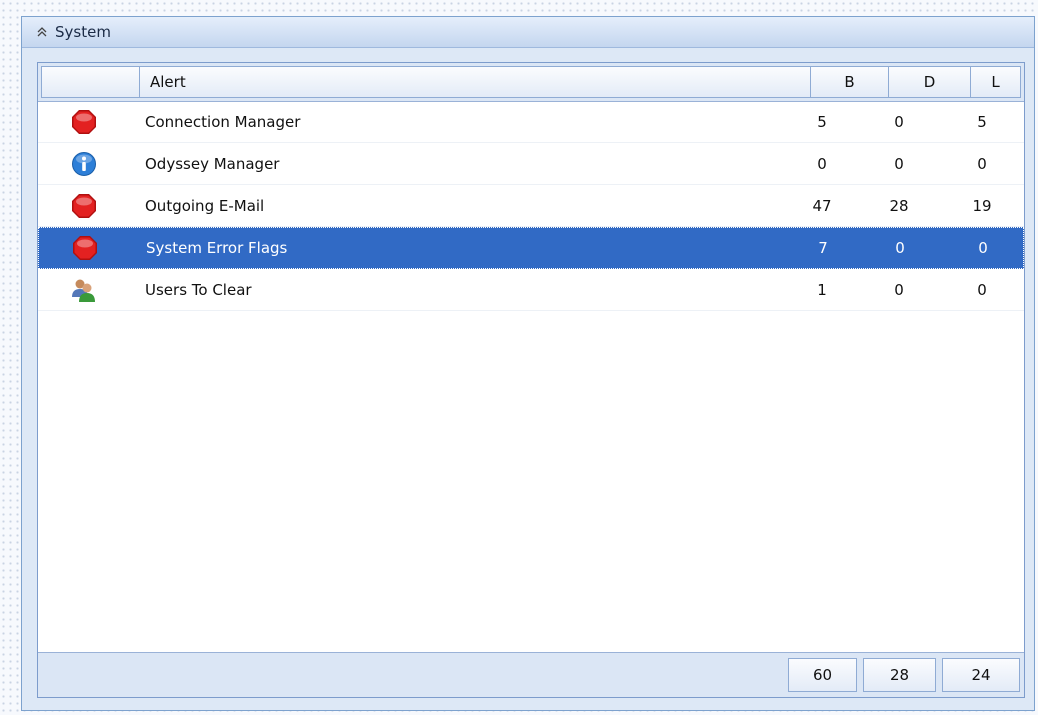 Image resolution: width=1038 pixels, height=715 pixels. What do you see at coordinates (90, 82) in the screenshot?
I see `column-header-icon` at bounding box center [90, 82].